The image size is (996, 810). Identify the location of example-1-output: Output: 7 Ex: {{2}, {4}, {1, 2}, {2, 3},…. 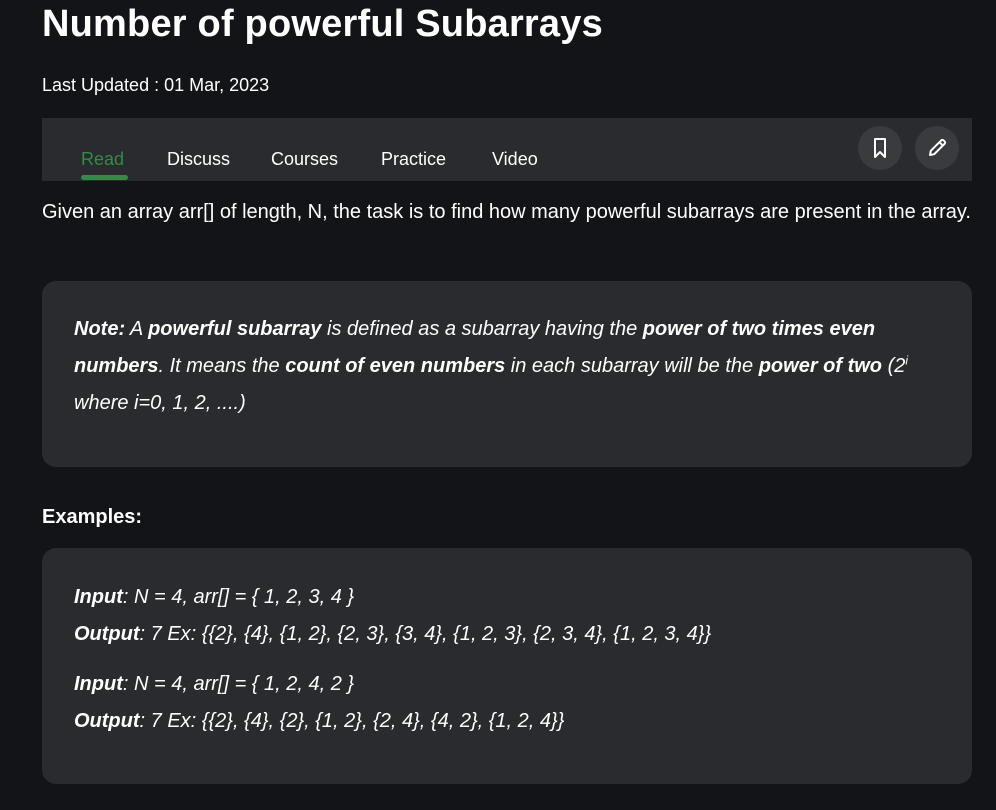
(393, 634).